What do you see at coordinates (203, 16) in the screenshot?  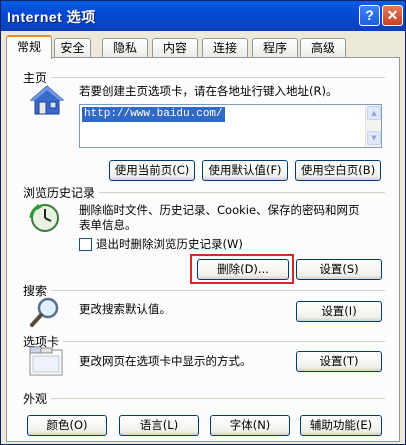 I see `title-bar: Internet 选项 ? ✕` at bounding box center [203, 16].